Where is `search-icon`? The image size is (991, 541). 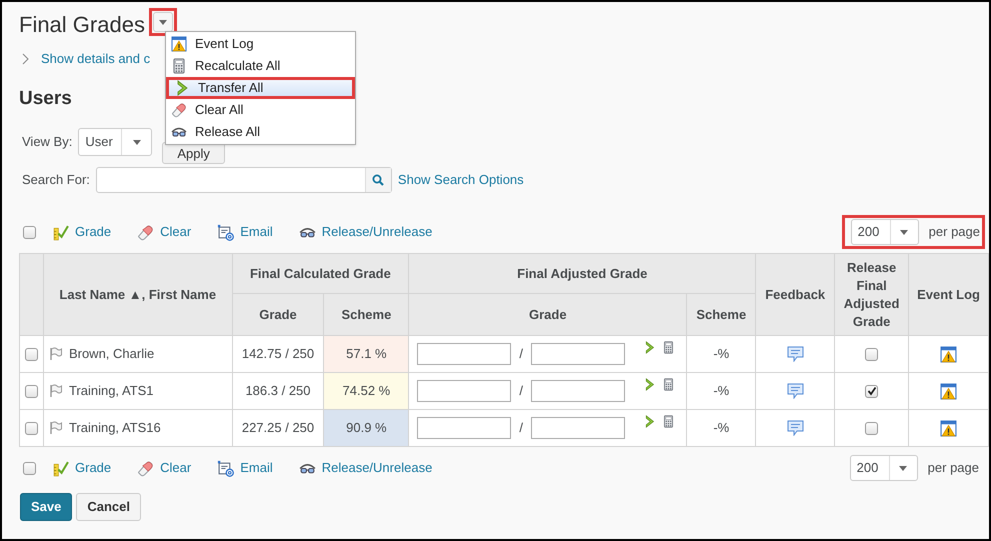
search-icon is located at coordinates (378, 180).